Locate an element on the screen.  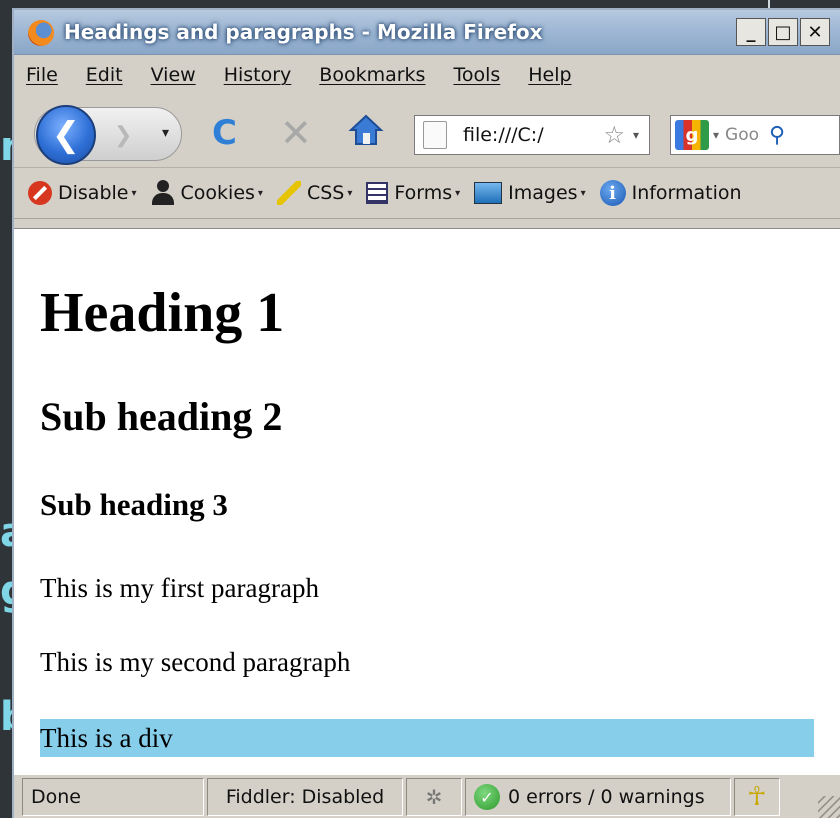
navigation-toolbar: ❮ ❯ ▾ C ✕ file:///C:/ ☆ ▾ g ▾ Goo ⚲ is located at coordinates (427, 131).